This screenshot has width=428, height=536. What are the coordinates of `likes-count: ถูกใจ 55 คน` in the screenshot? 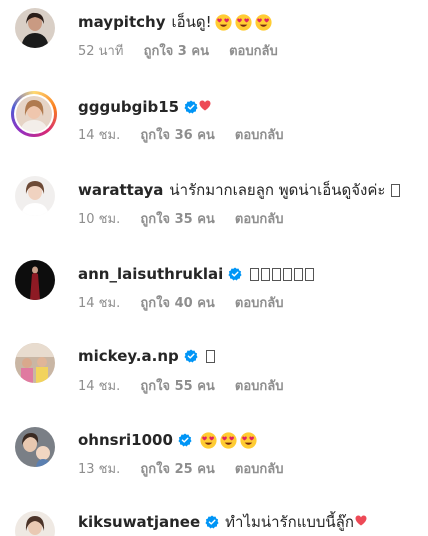 It's located at (177, 386).